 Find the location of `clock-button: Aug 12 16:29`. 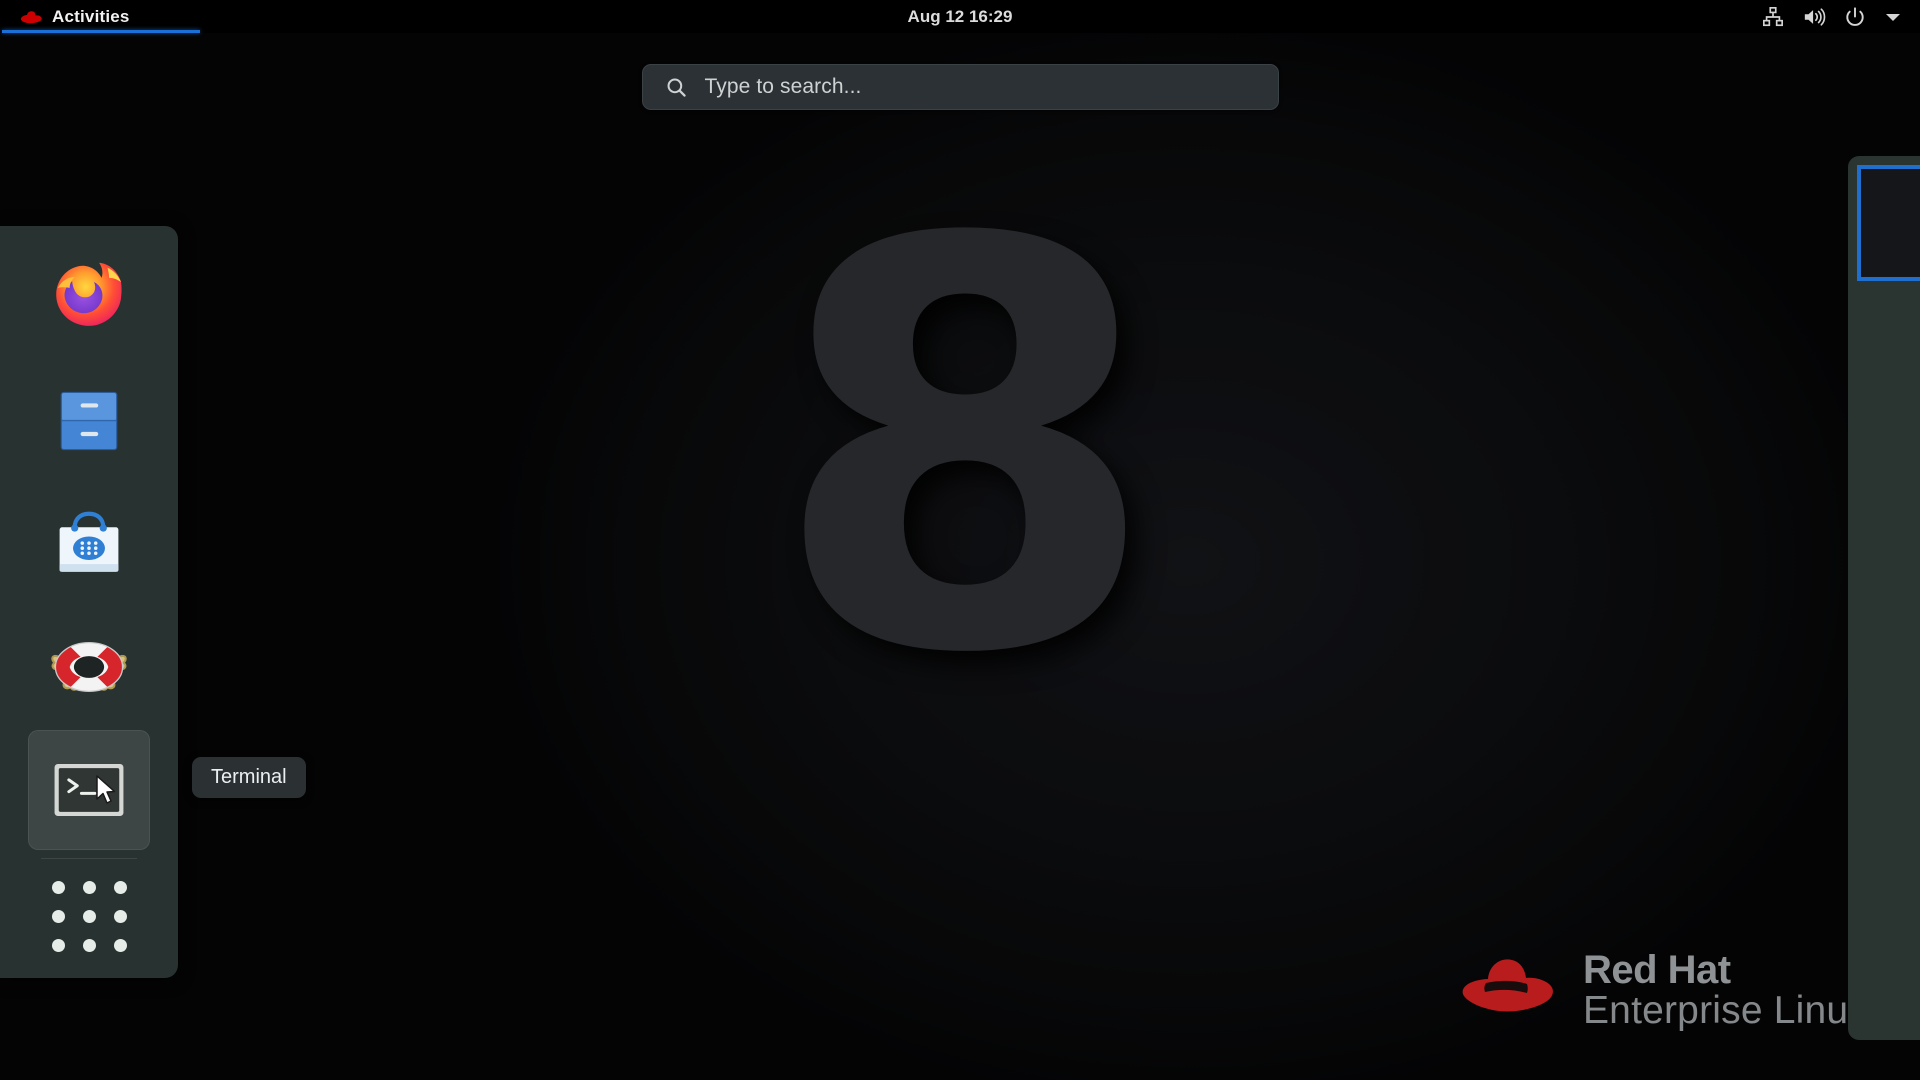

clock-button: Aug 12 16:29 is located at coordinates (960, 16).